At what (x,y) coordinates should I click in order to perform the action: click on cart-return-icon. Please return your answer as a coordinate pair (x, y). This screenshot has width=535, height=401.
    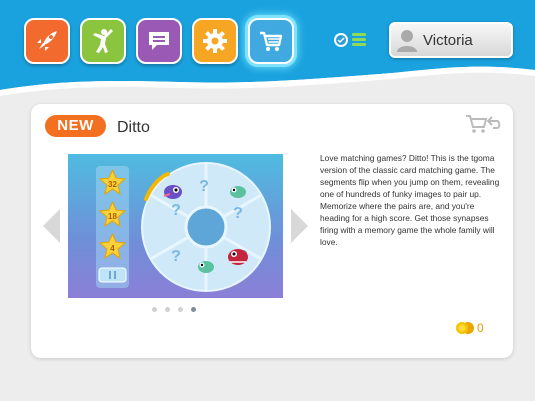
    Looking at the image, I should click on (483, 124).